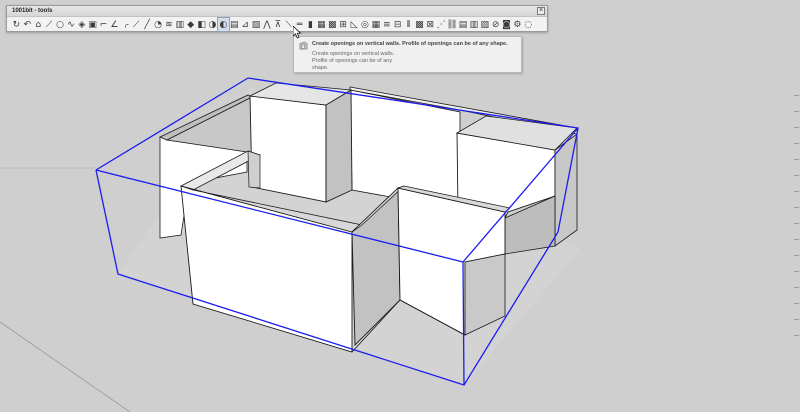  Describe the element at coordinates (517, 24) in the screenshot. I see `tool-button: ⚙` at that location.